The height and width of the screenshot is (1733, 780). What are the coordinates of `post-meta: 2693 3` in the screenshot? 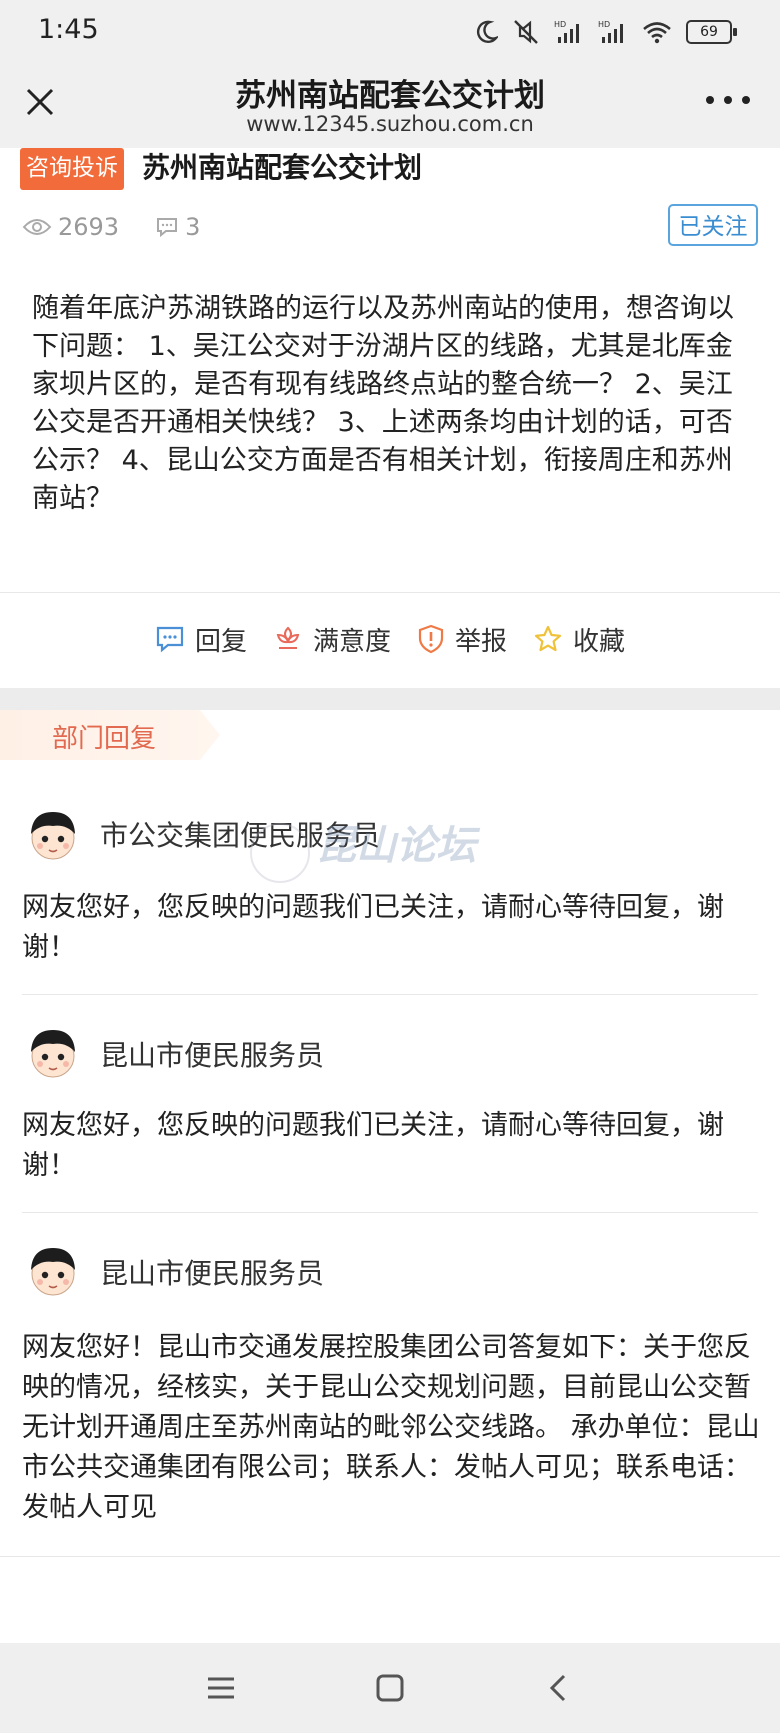 It's located at (129, 227).